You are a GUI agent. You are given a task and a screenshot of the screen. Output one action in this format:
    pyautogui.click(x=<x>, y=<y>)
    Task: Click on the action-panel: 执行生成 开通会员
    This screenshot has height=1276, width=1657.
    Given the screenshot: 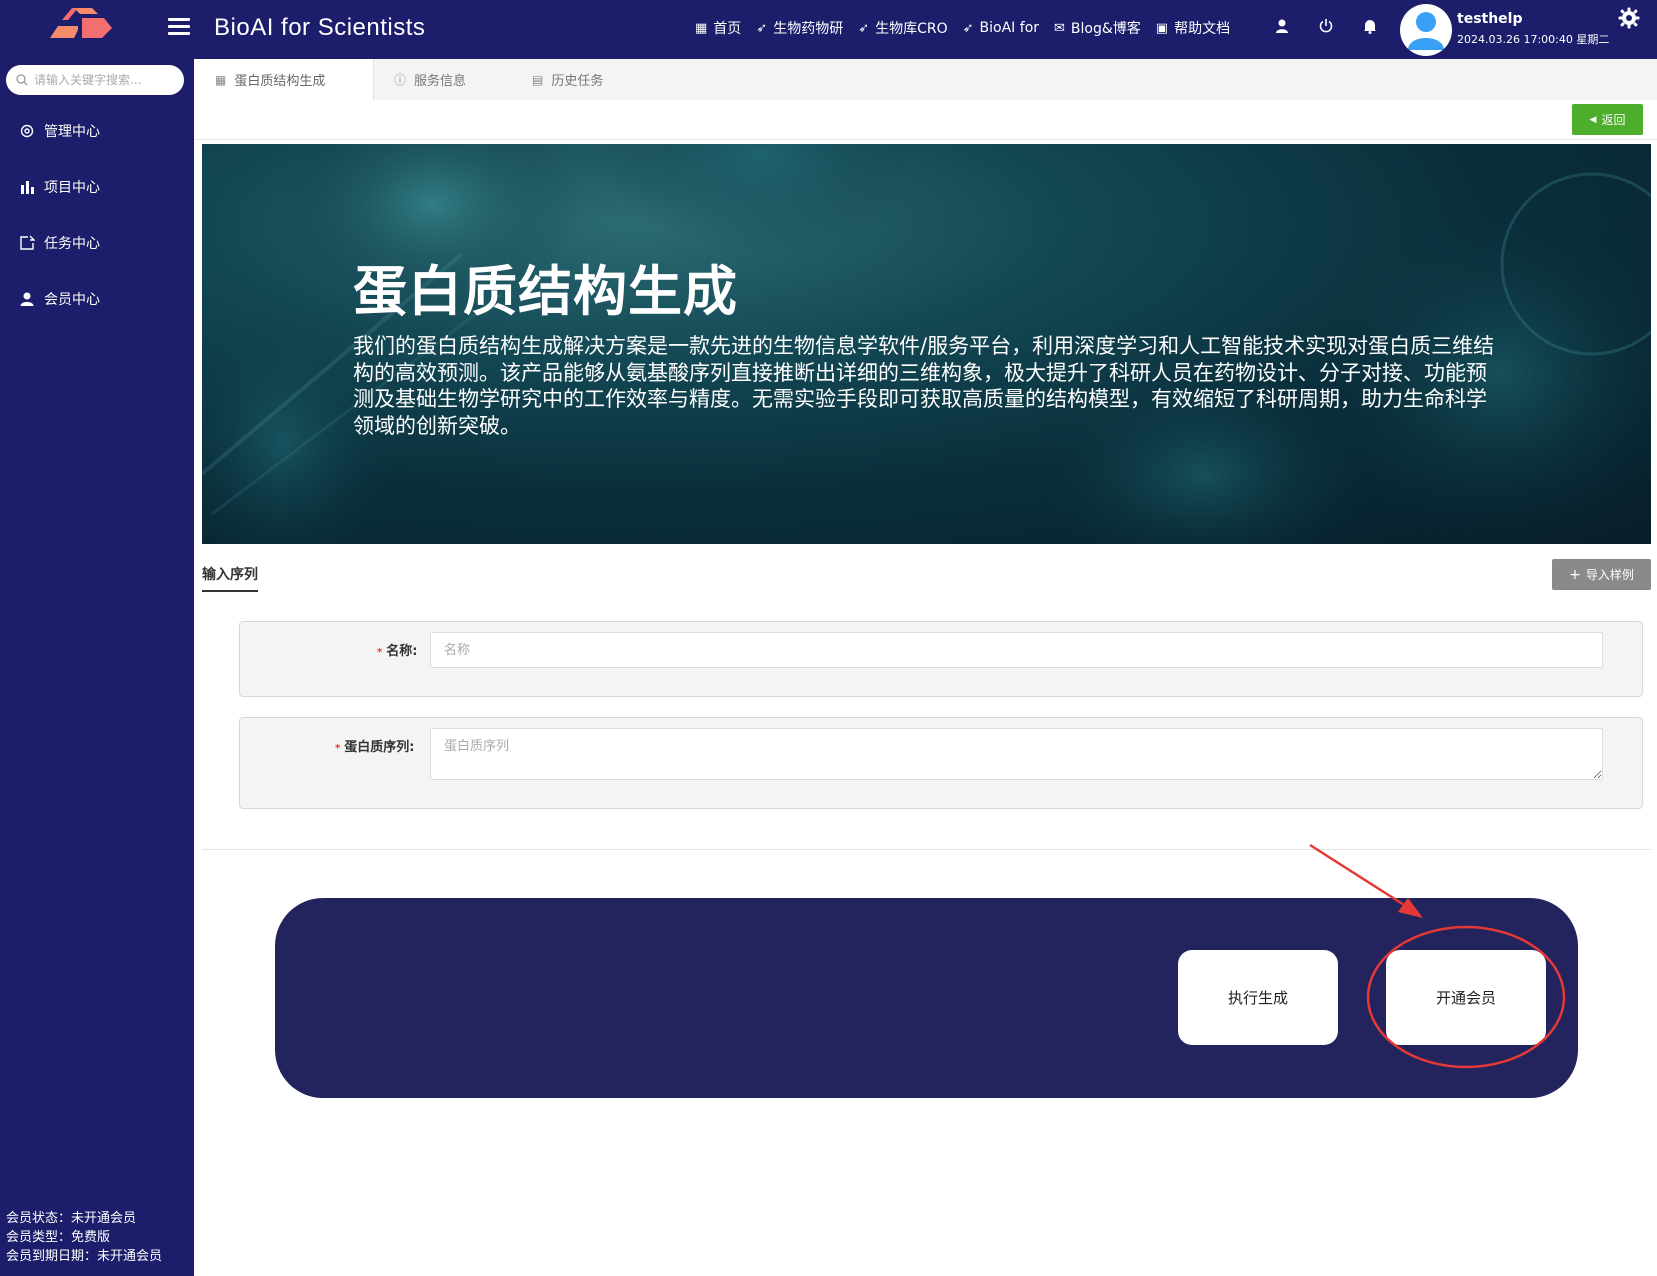 What is the action you would take?
    pyautogui.click(x=926, y=998)
    